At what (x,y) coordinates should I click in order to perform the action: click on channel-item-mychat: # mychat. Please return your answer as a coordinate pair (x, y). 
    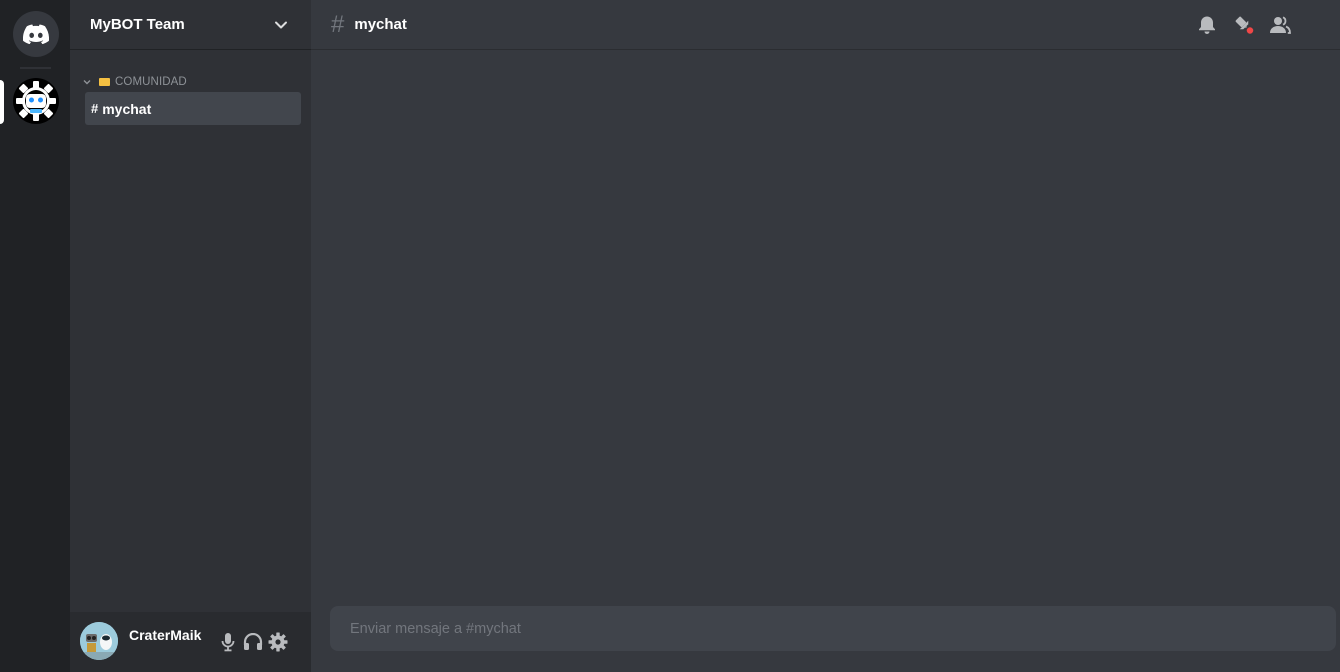
    Looking at the image, I should click on (193, 108).